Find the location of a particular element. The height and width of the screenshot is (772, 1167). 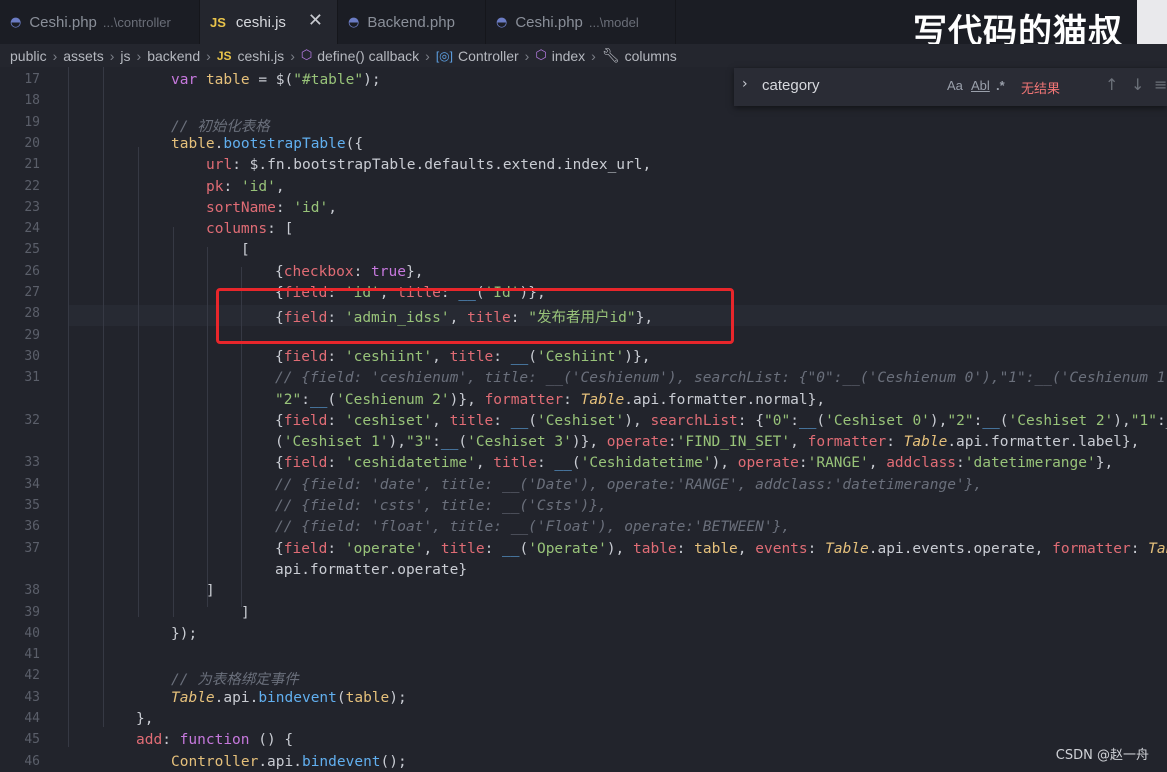

code-line: pk: 'id', is located at coordinates (245, 187).